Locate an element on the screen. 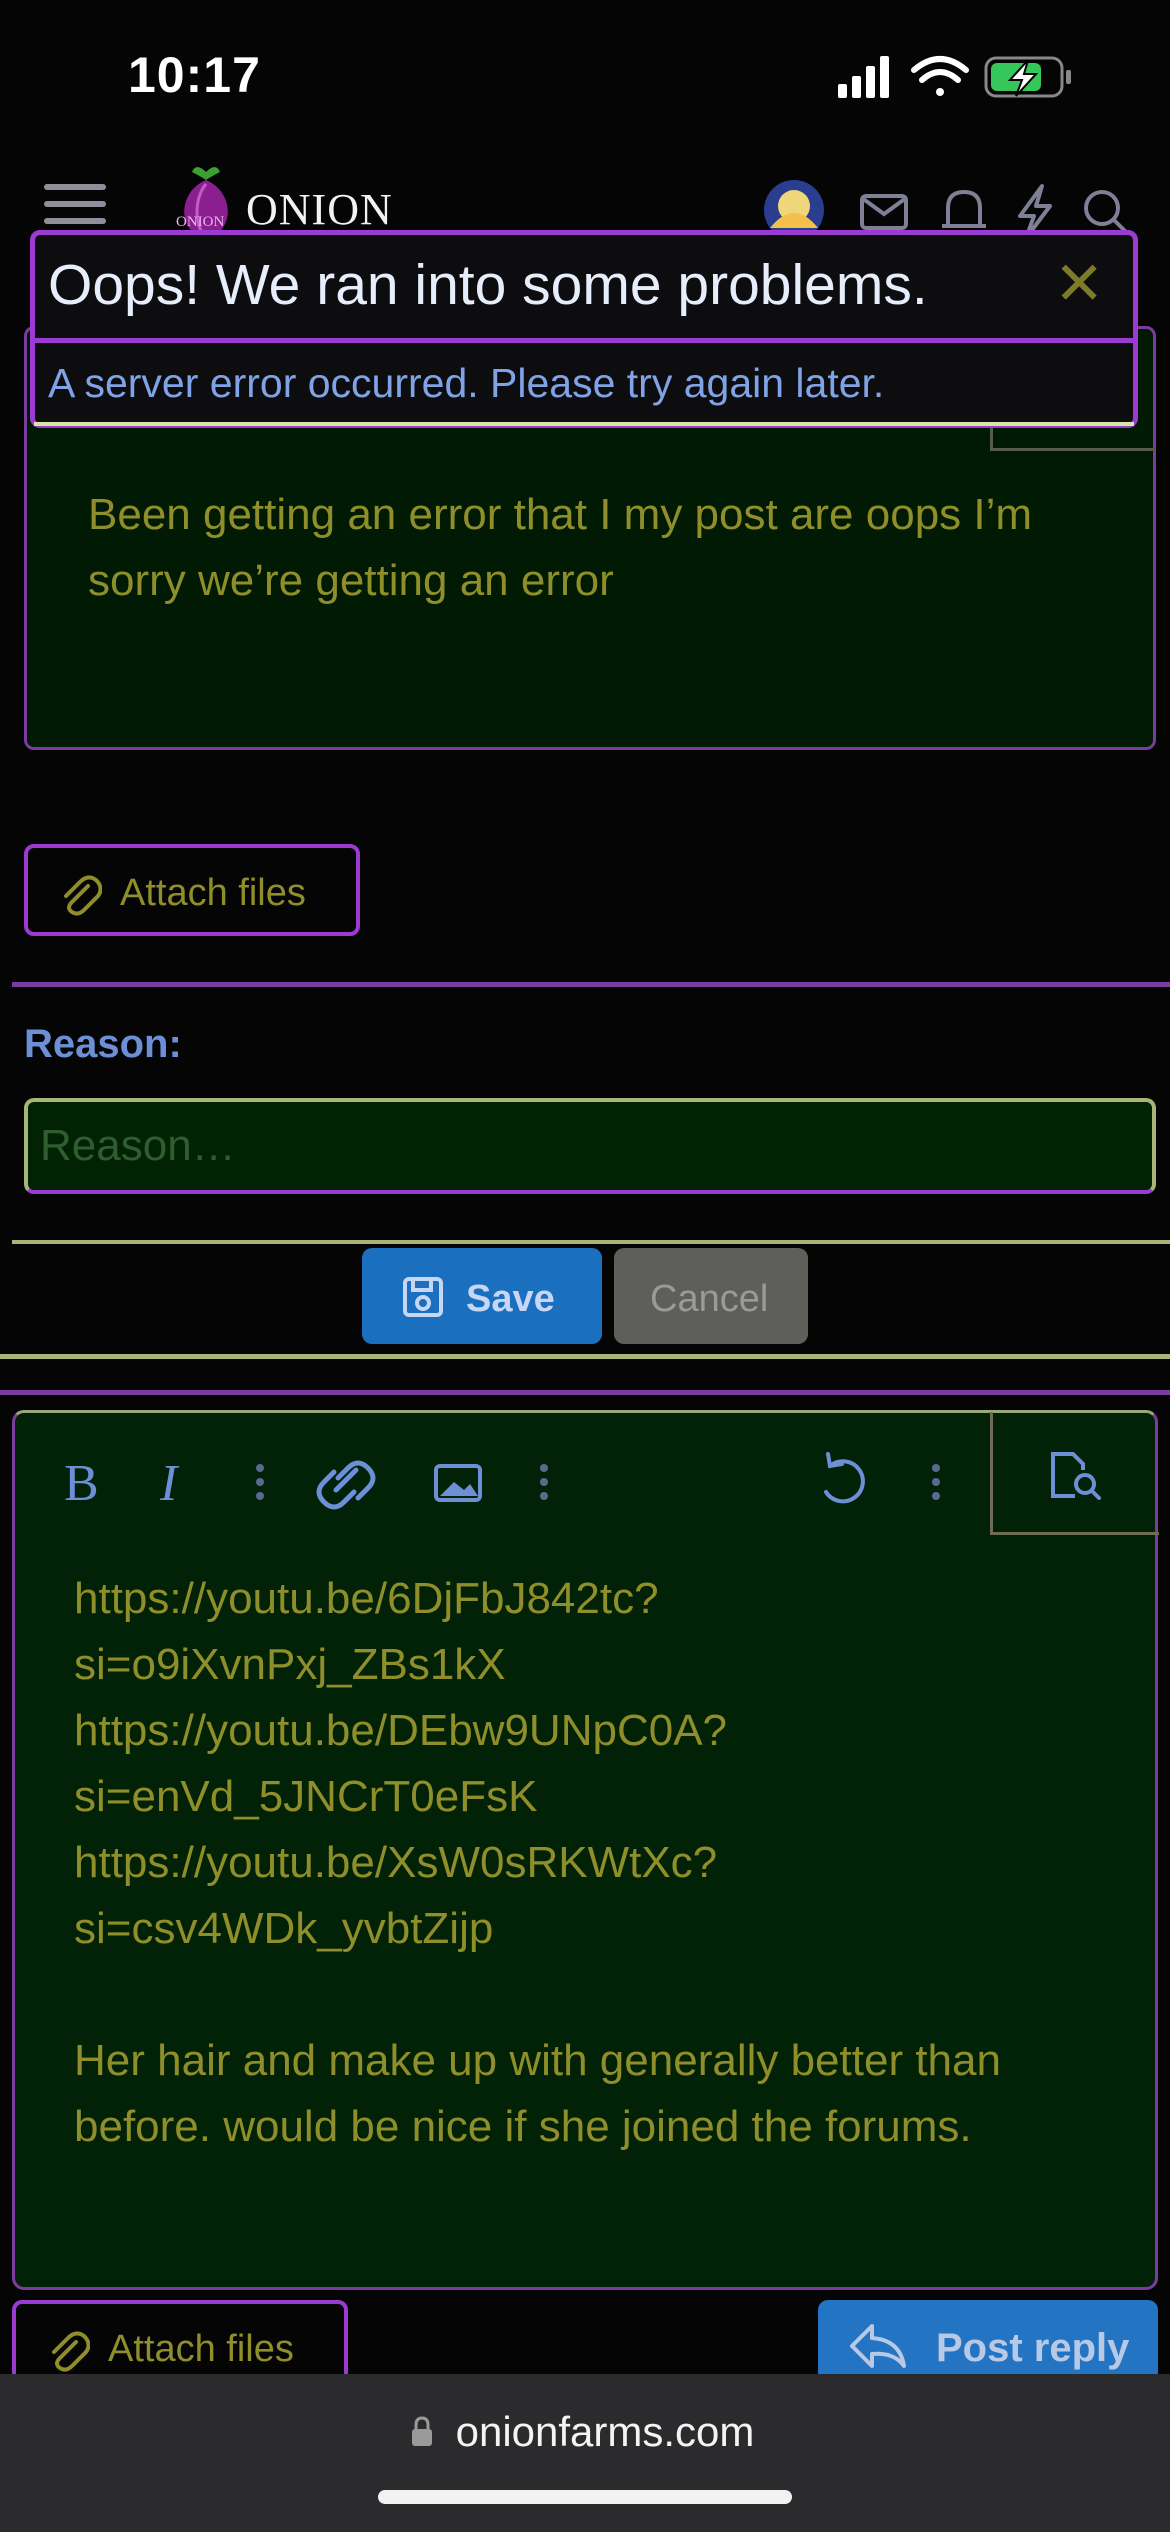 The height and width of the screenshot is (2532, 1170). logo-small-text: ONION is located at coordinates (200, 222).